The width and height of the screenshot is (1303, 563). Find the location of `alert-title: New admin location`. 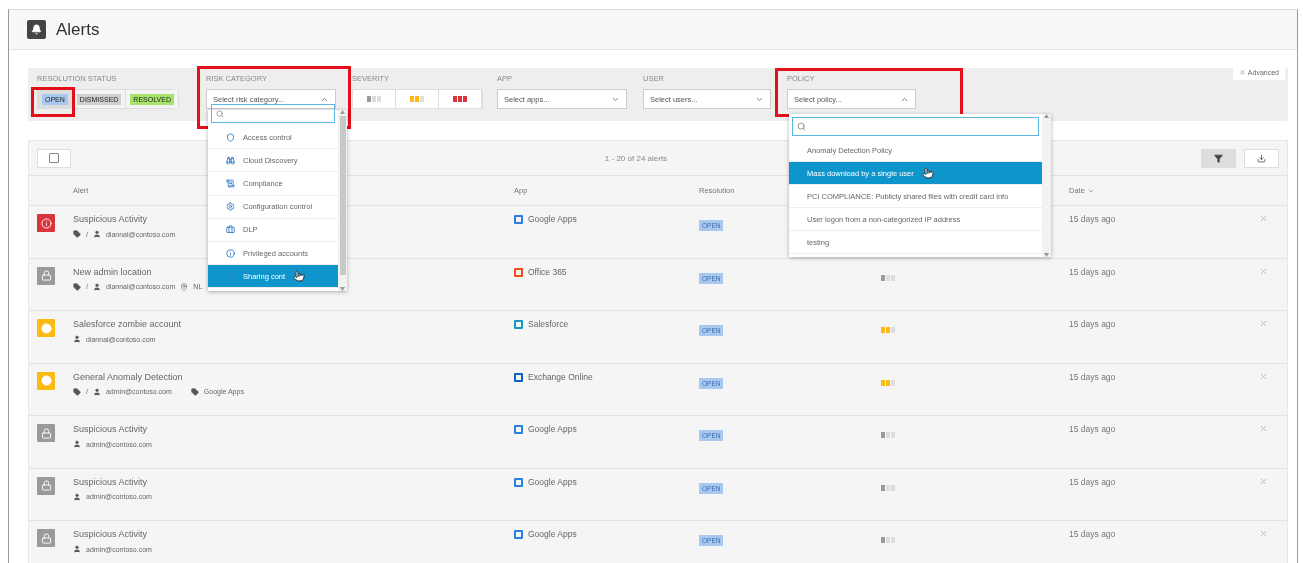

alert-title: New admin location is located at coordinates (112, 271).